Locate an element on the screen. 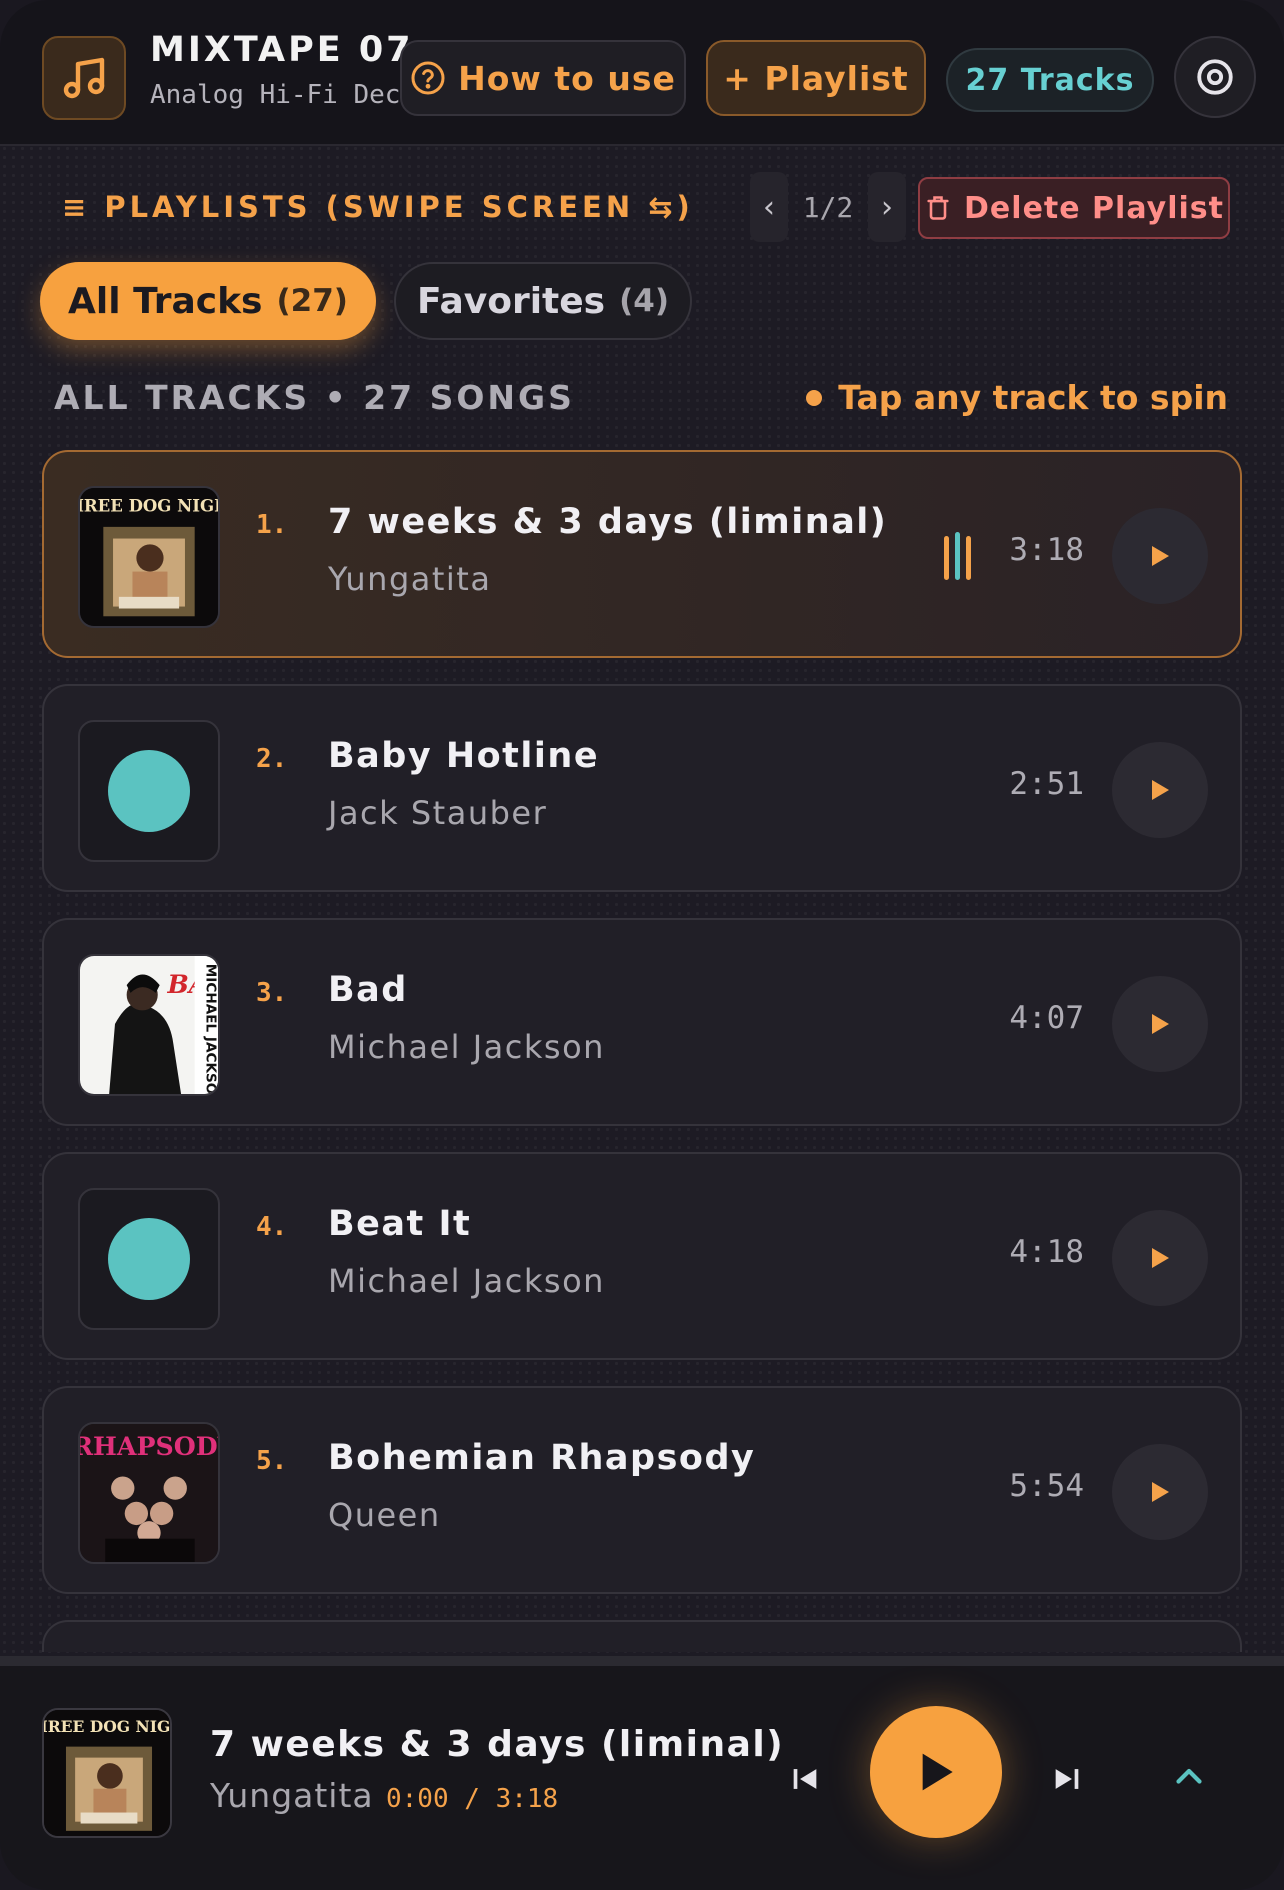 This screenshot has height=1890, width=1284. track-artist: Yungatita is located at coordinates (410, 579).